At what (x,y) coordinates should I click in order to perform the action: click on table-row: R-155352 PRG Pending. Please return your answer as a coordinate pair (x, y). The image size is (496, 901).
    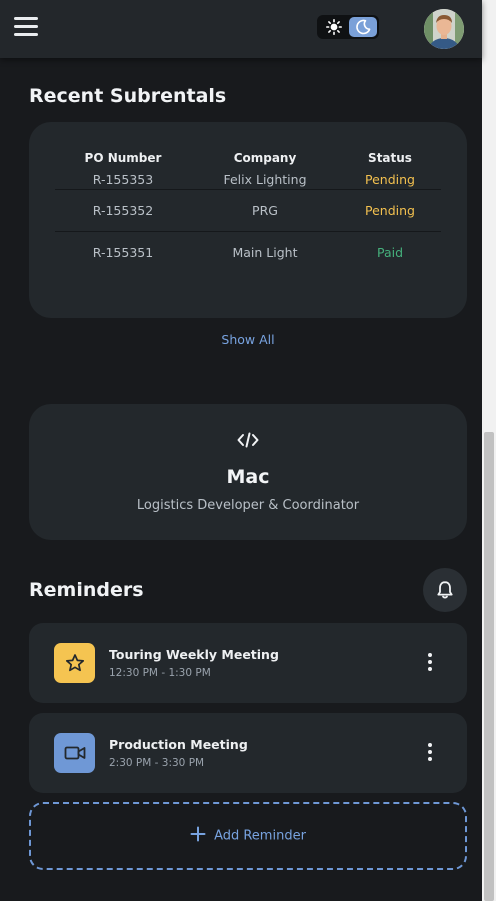
    Looking at the image, I should click on (248, 210).